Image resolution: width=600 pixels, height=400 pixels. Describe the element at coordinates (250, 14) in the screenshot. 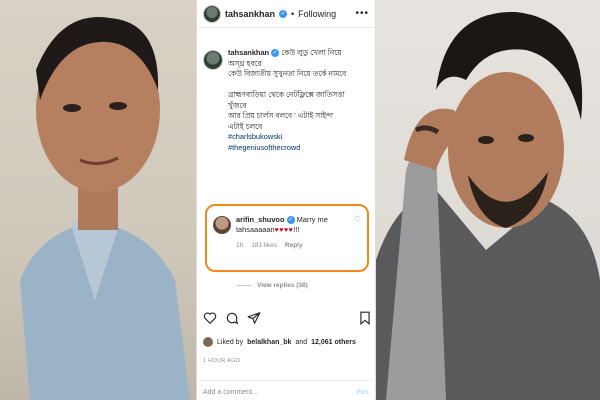

I see `post-username: tahsankhan` at that location.